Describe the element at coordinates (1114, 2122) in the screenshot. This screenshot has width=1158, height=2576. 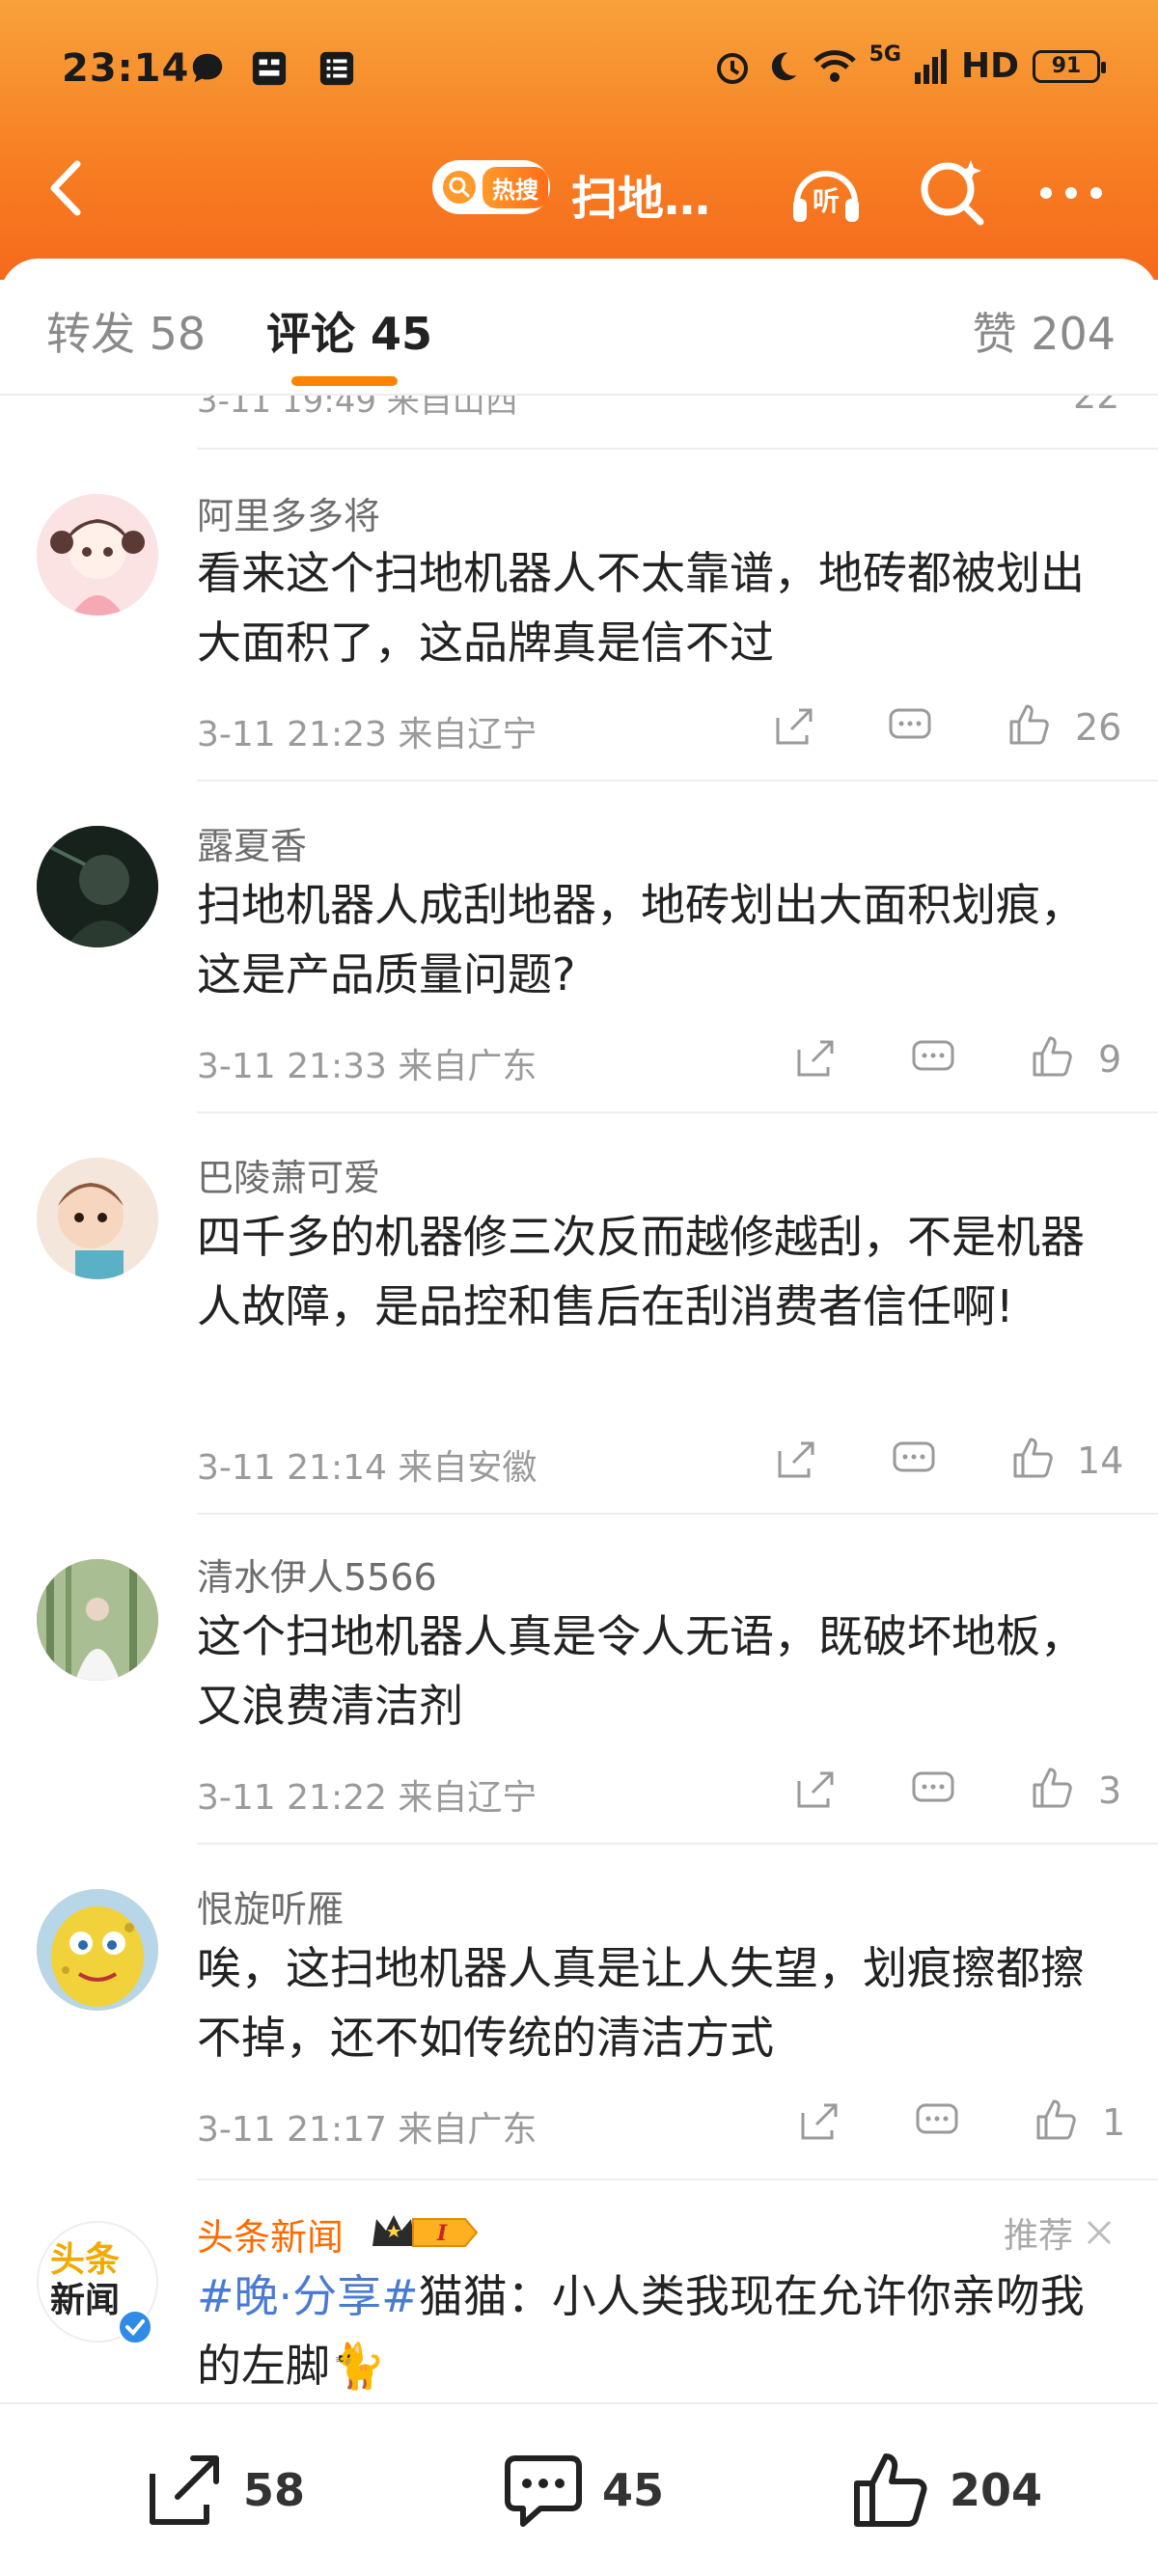
I see `like-count: 1` at that location.